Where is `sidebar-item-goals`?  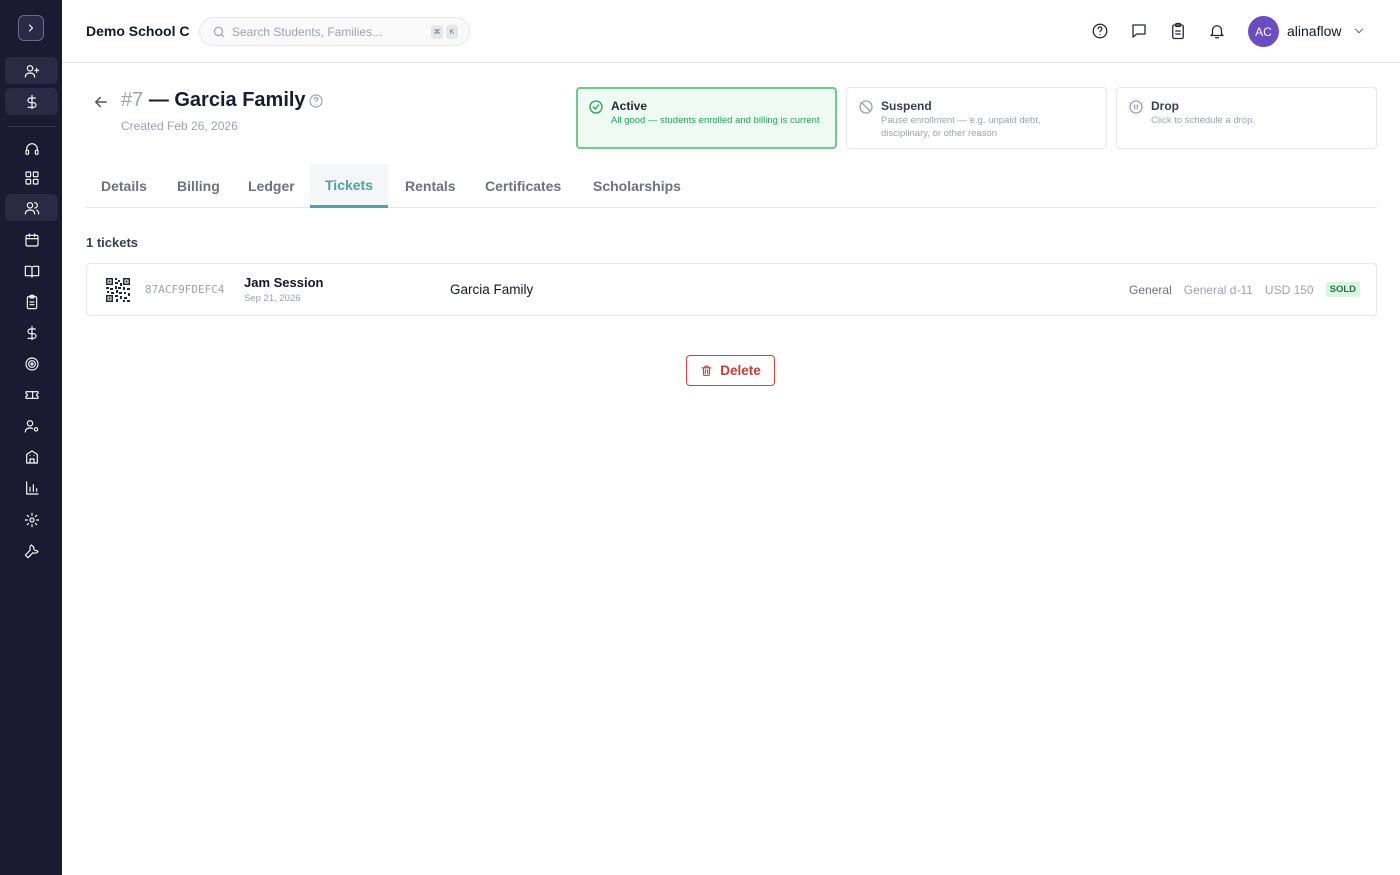
sidebar-item-goals is located at coordinates (31, 363).